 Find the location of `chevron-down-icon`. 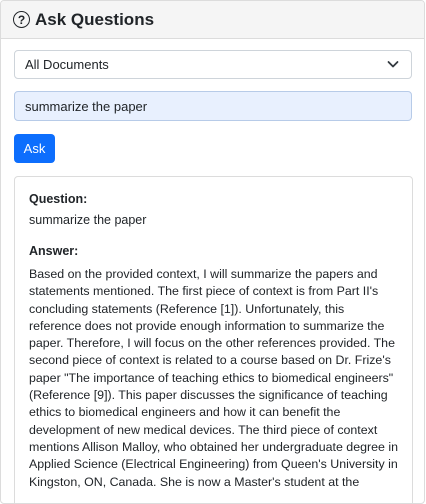

chevron-down-icon is located at coordinates (393, 64).